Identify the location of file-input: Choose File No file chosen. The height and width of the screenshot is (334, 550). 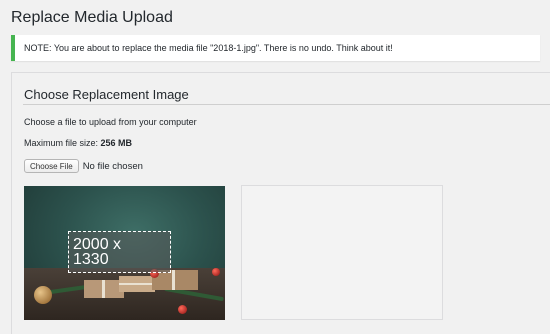
(83, 166).